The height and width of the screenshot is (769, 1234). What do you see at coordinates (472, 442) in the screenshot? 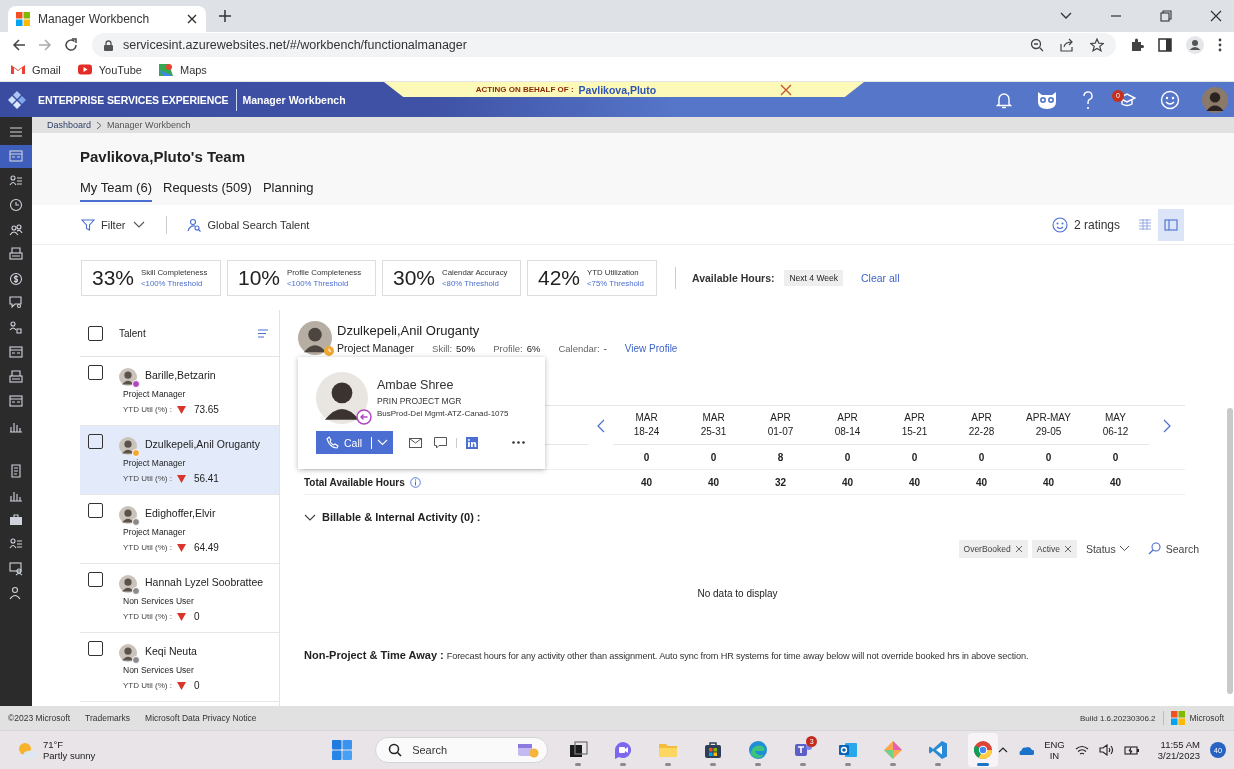
I see `linkedin-icon` at bounding box center [472, 442].